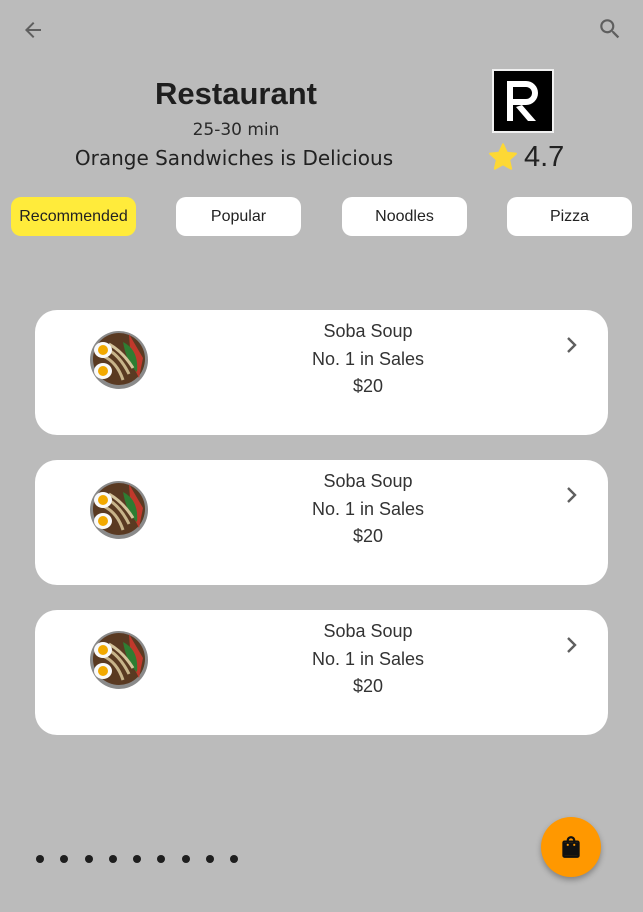  I want to click on rating: 4.7, so click(525, 157).